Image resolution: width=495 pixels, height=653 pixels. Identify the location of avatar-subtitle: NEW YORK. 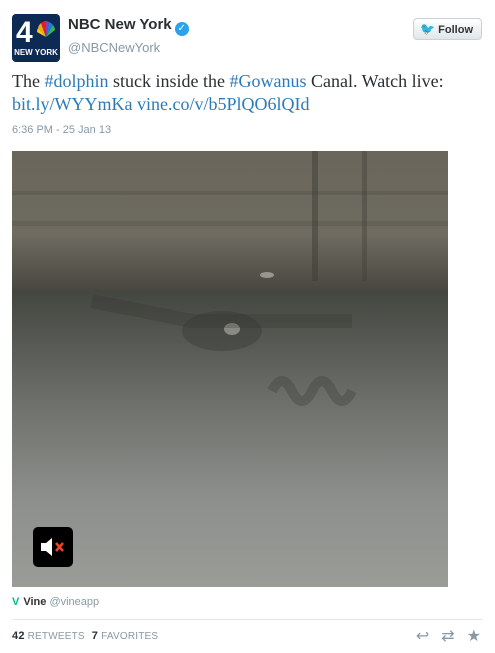
(36, 52).